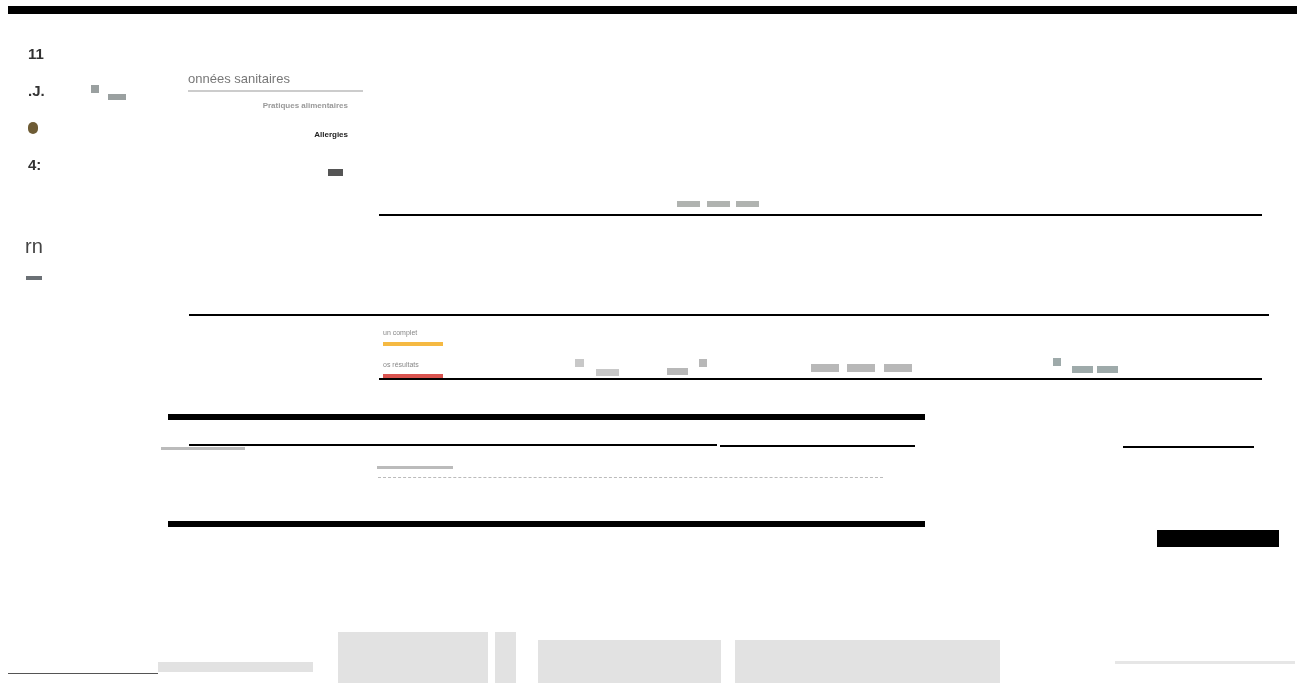 The height and width of the screenshot is (683, 1297). Describe the element at coordinates (239, 78) in the screenshot. I see `section-heading: onnées sanitaires` at that location.